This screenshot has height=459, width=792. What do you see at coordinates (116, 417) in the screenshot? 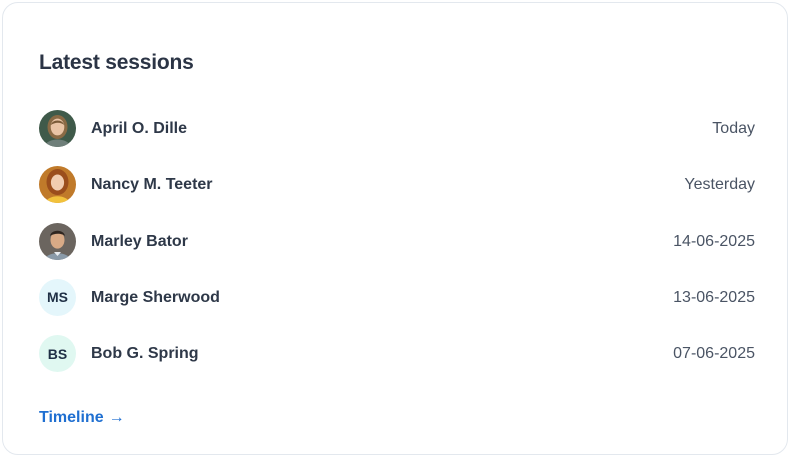
I see `arrow-right-icon: →` at bounding box center [116, 417].